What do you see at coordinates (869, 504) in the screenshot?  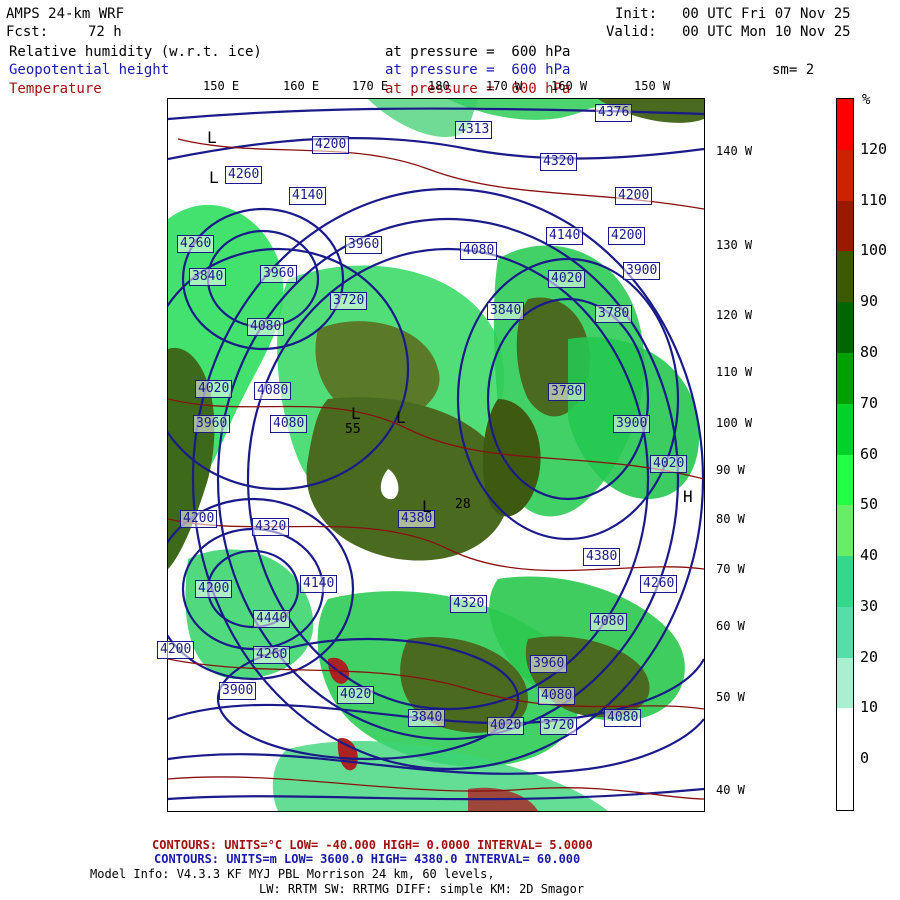 I see `colorbar-tick-label: 50` at bounding box center [869, 504].